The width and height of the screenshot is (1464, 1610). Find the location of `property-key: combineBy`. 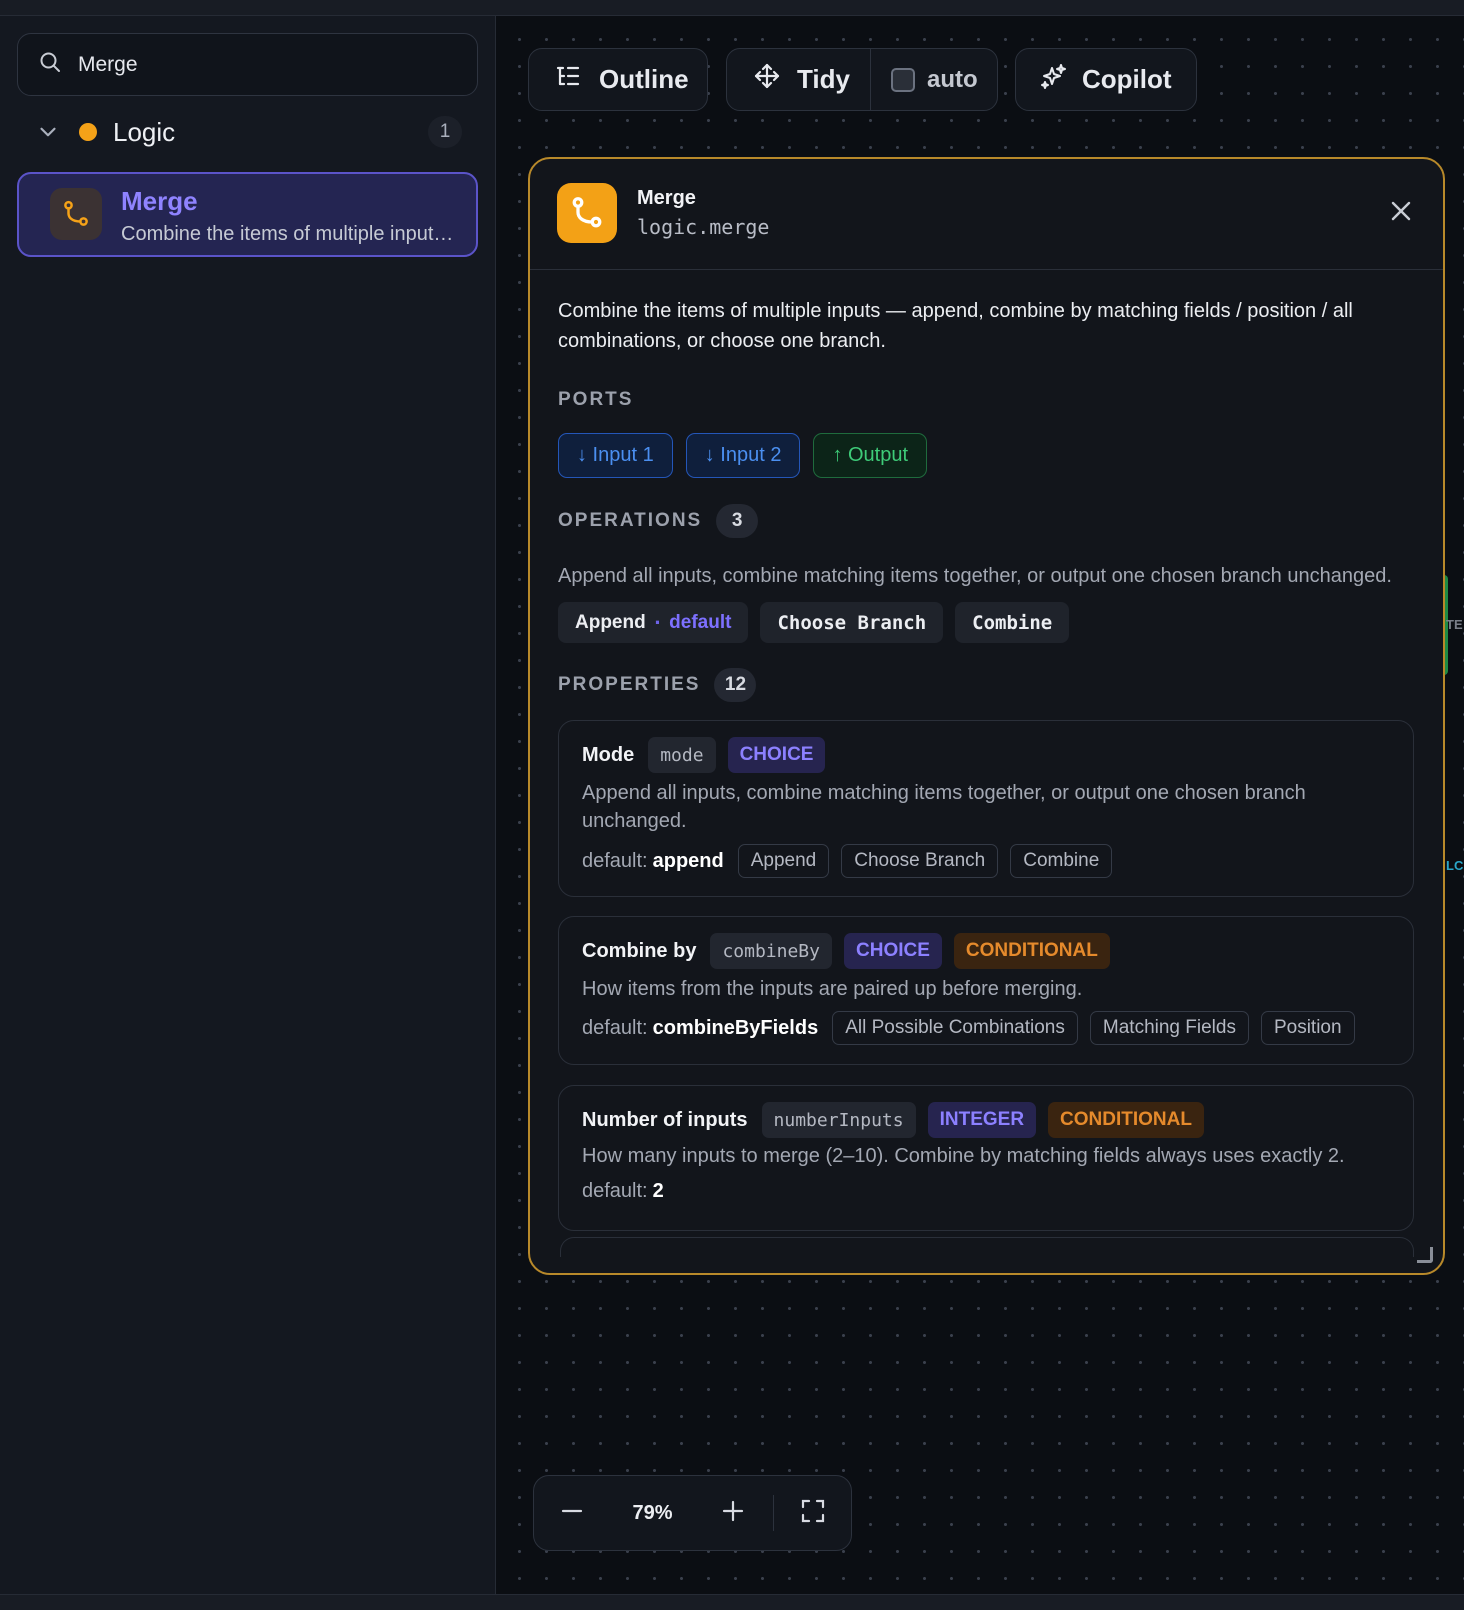

property-key: combineBy is located at coordinates (771, 951).